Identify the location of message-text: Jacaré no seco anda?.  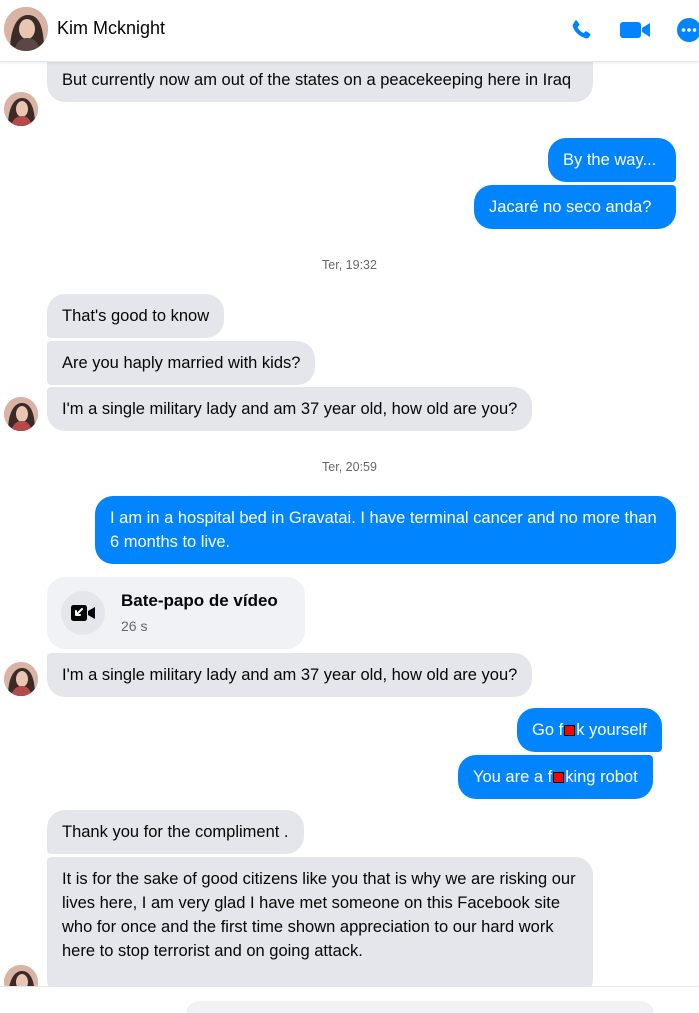
(570, 207).